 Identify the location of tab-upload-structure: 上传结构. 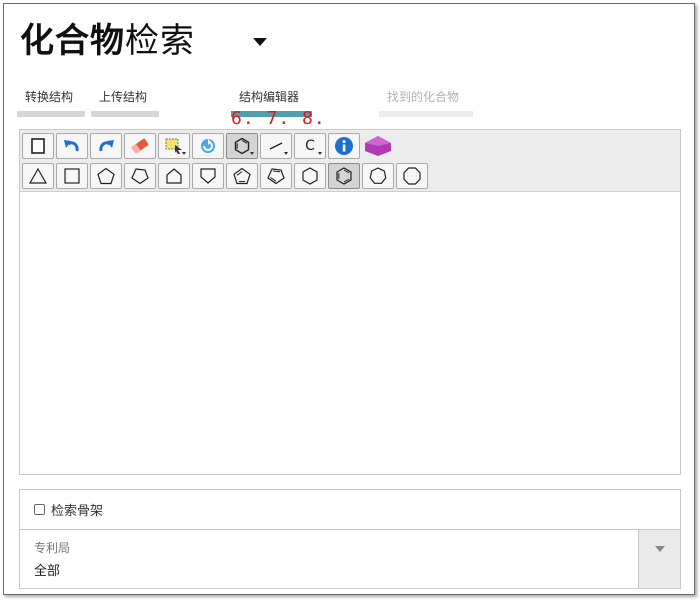
(125, 103).